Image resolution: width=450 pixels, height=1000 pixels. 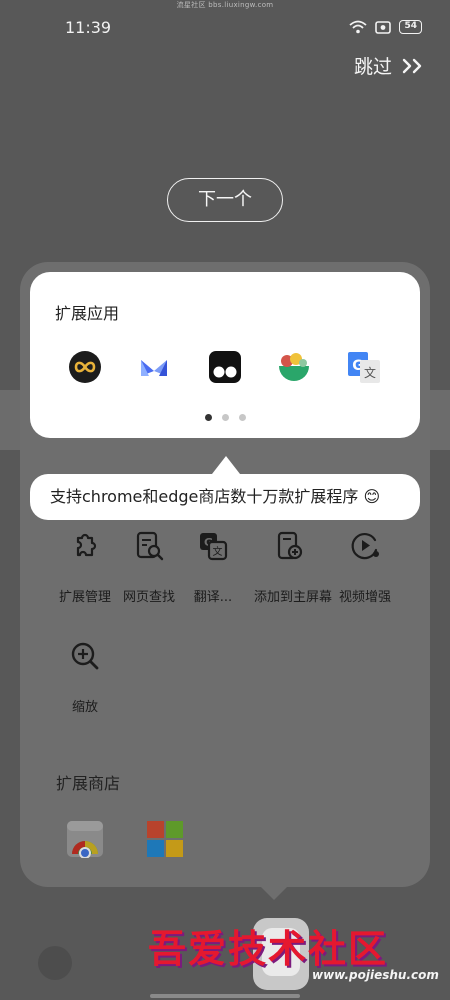 I want to click on tool-label: 视频增强, so click(x=364, y=597).